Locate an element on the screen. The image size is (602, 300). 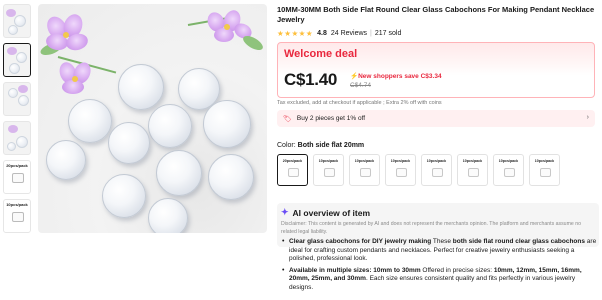
swatch-option-1: 20pcs/pack is located at coordinates (292, 170).